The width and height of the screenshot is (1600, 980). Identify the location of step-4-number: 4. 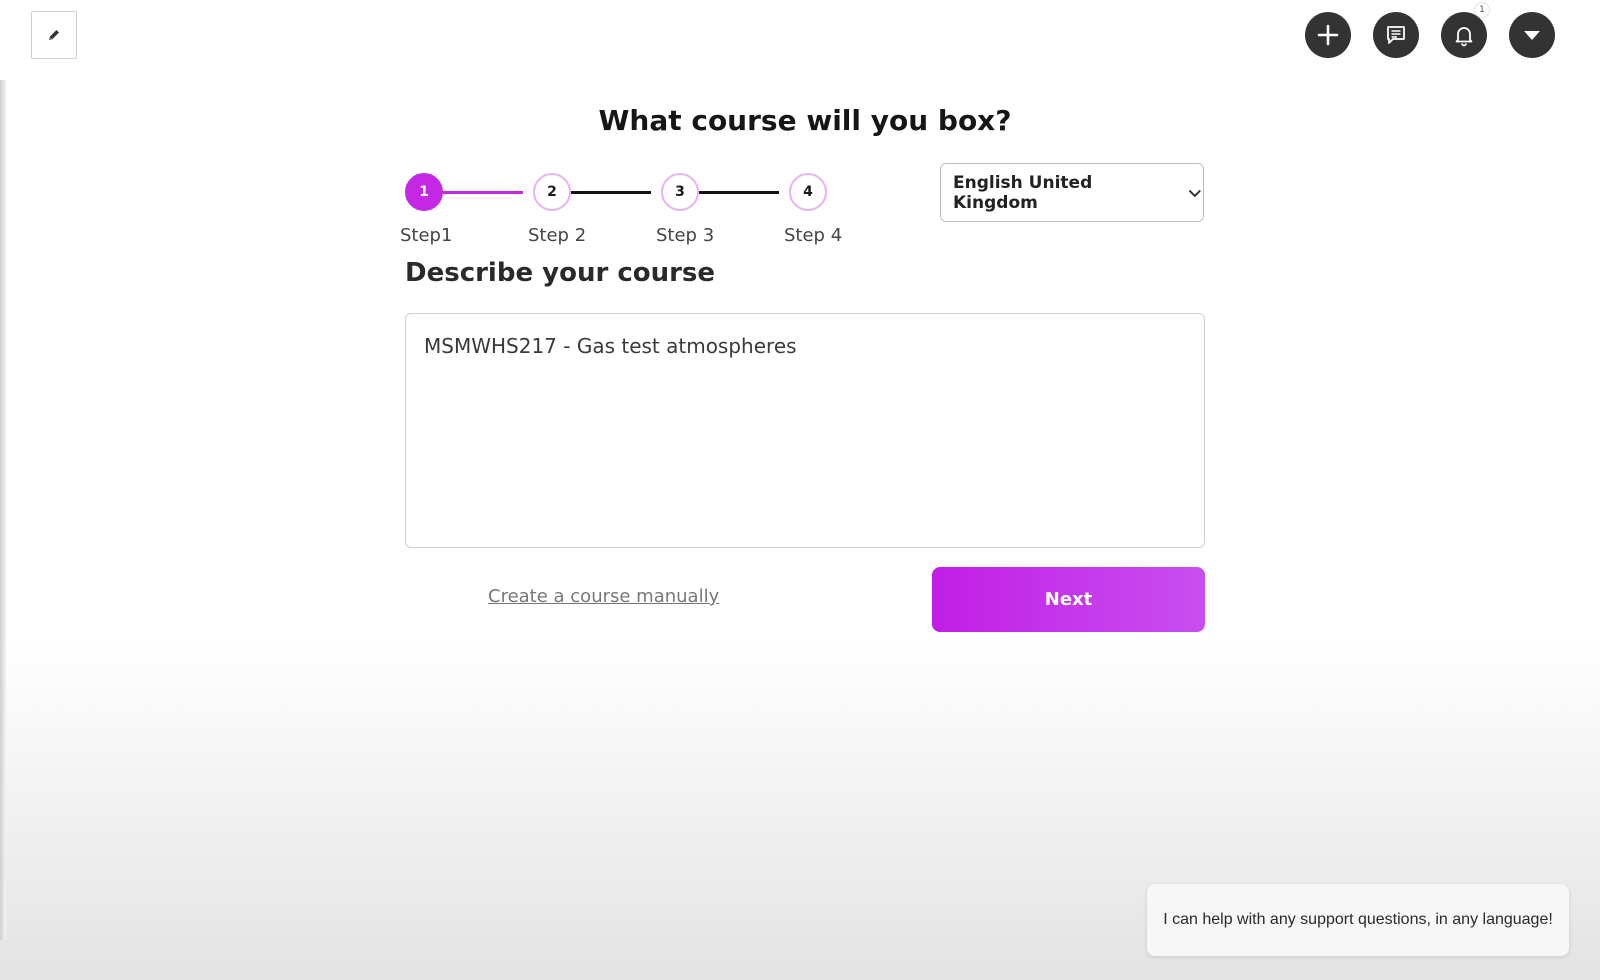
(808, 192).